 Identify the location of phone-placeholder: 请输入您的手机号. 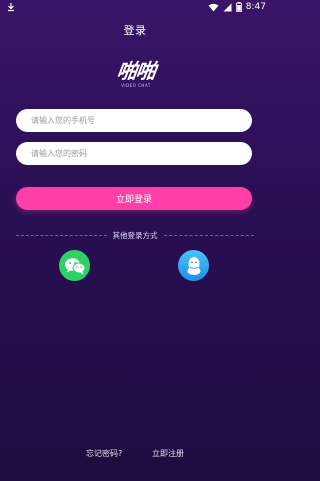
(63, 120).